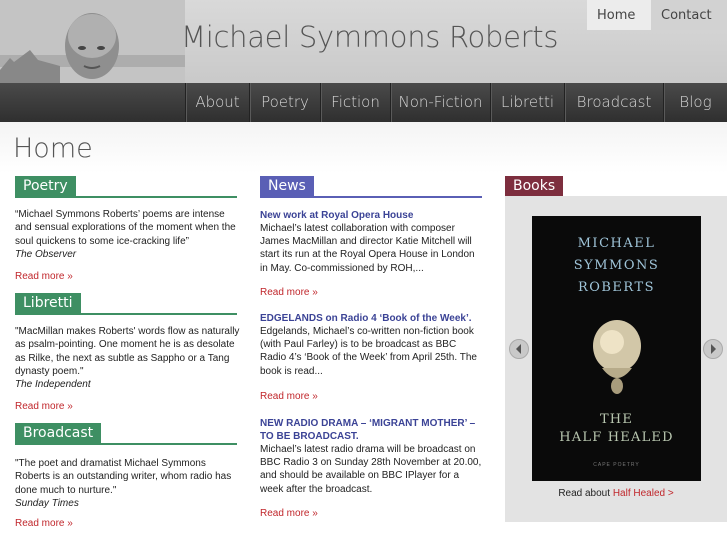  What do you see at coordinates (616, 243) in the screenshot?
I see `cover-author-line: MICHAEL` at bounding box center [616, 243].